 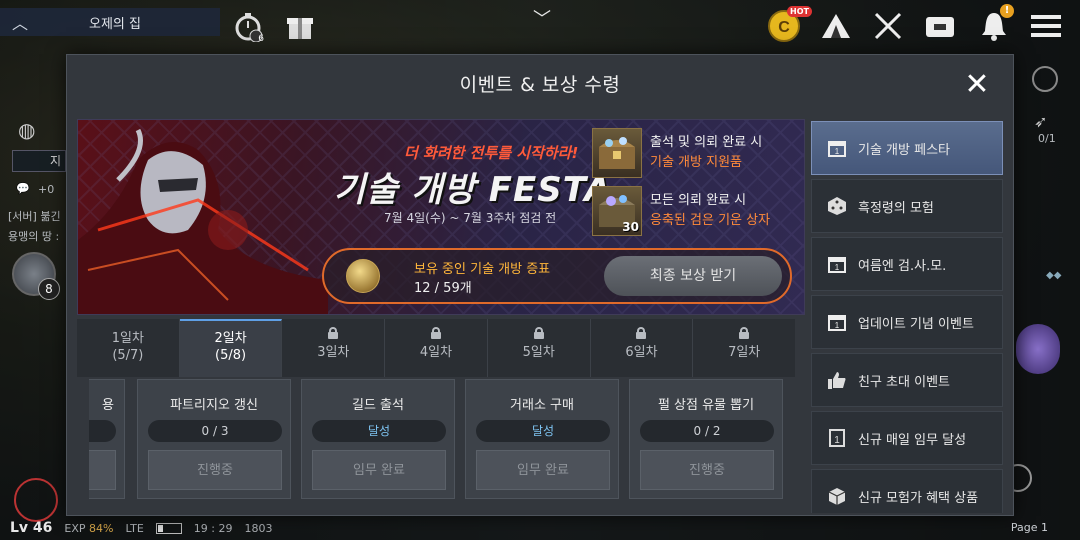 What do you see at coordinates (231, 348) in the screenshot?
I see `tab-day-2: 2일차 (5/8)` at bounding box center [231, 348].